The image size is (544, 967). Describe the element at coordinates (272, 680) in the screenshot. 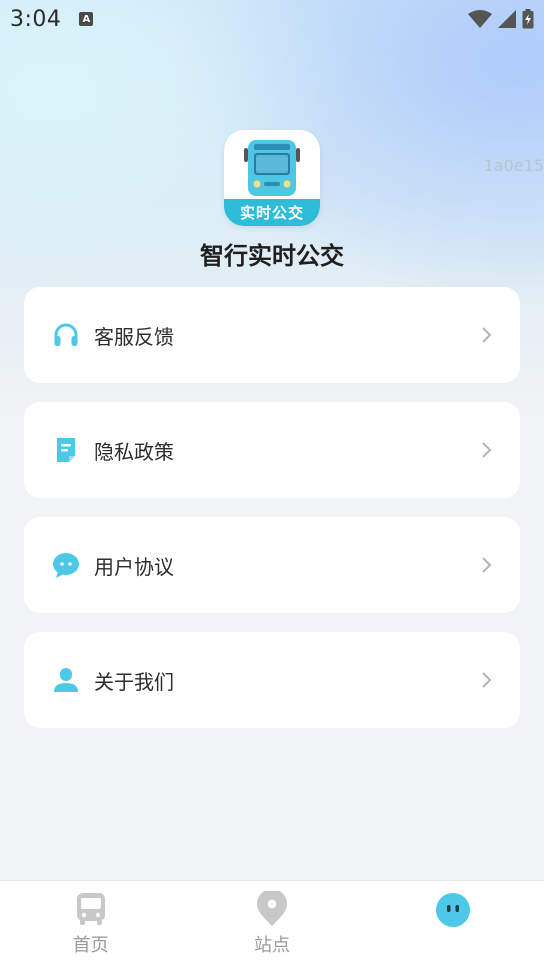

I see `menu-item-about-us: 关于我们` at that location.